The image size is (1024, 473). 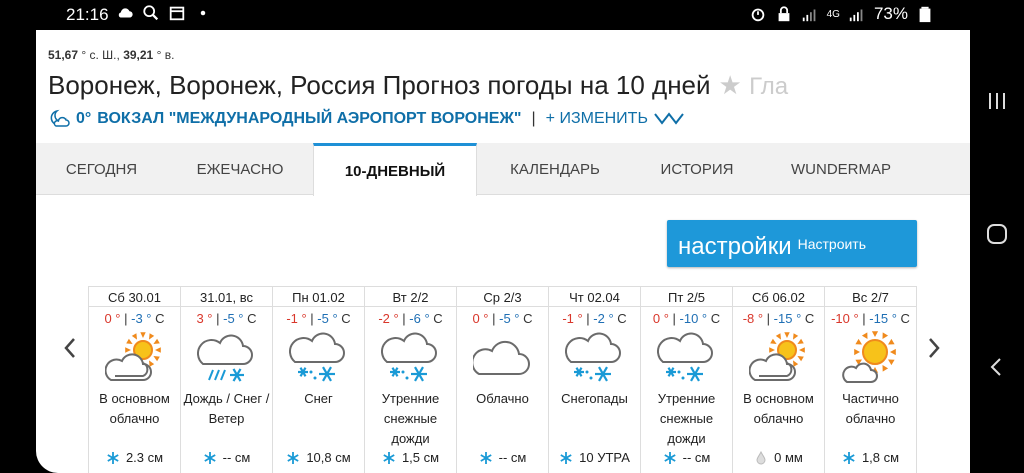 I want to click on lock-icon, so click(x=784, y=14).